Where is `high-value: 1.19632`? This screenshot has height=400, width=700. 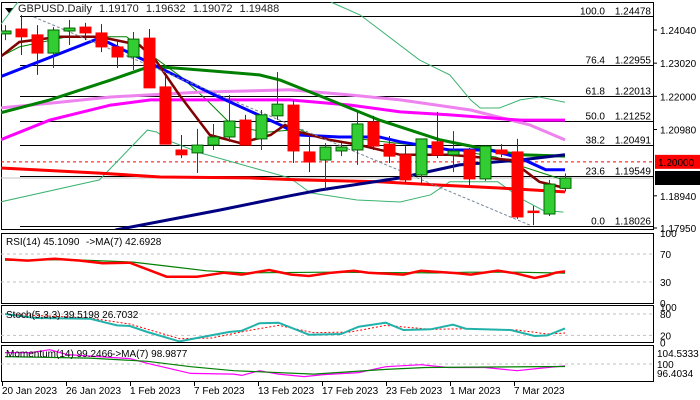 high-value: 1.19632 is located at coordinates (165, 9).